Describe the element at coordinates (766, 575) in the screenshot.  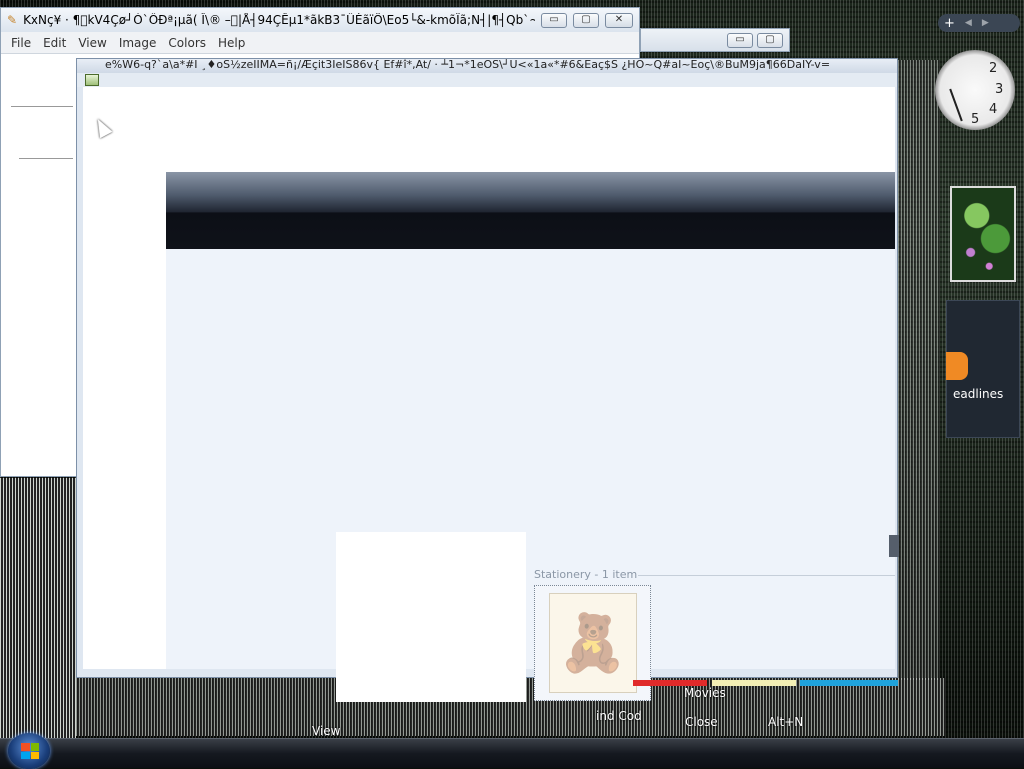
I see `section-divider` at that location.